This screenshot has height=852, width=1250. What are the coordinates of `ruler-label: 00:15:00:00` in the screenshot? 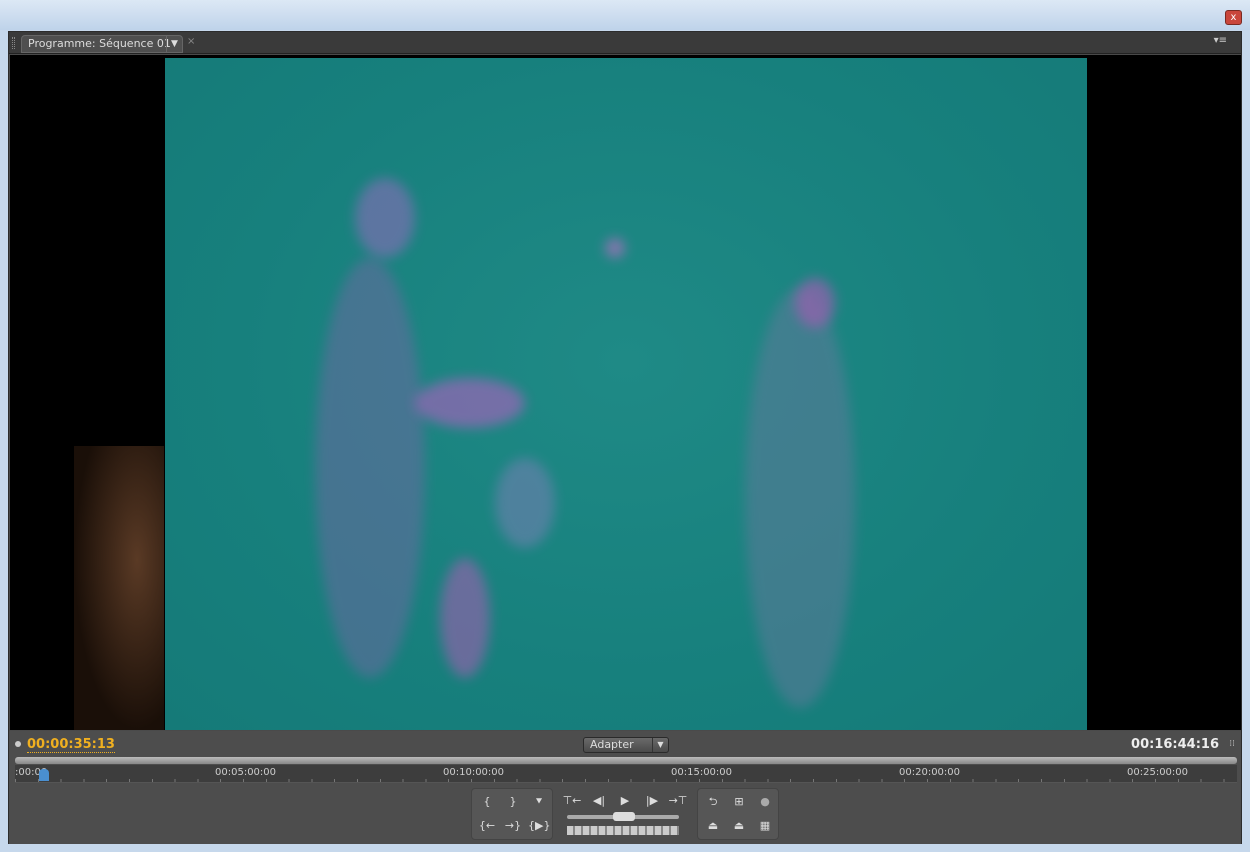 It's located at (702, 772).